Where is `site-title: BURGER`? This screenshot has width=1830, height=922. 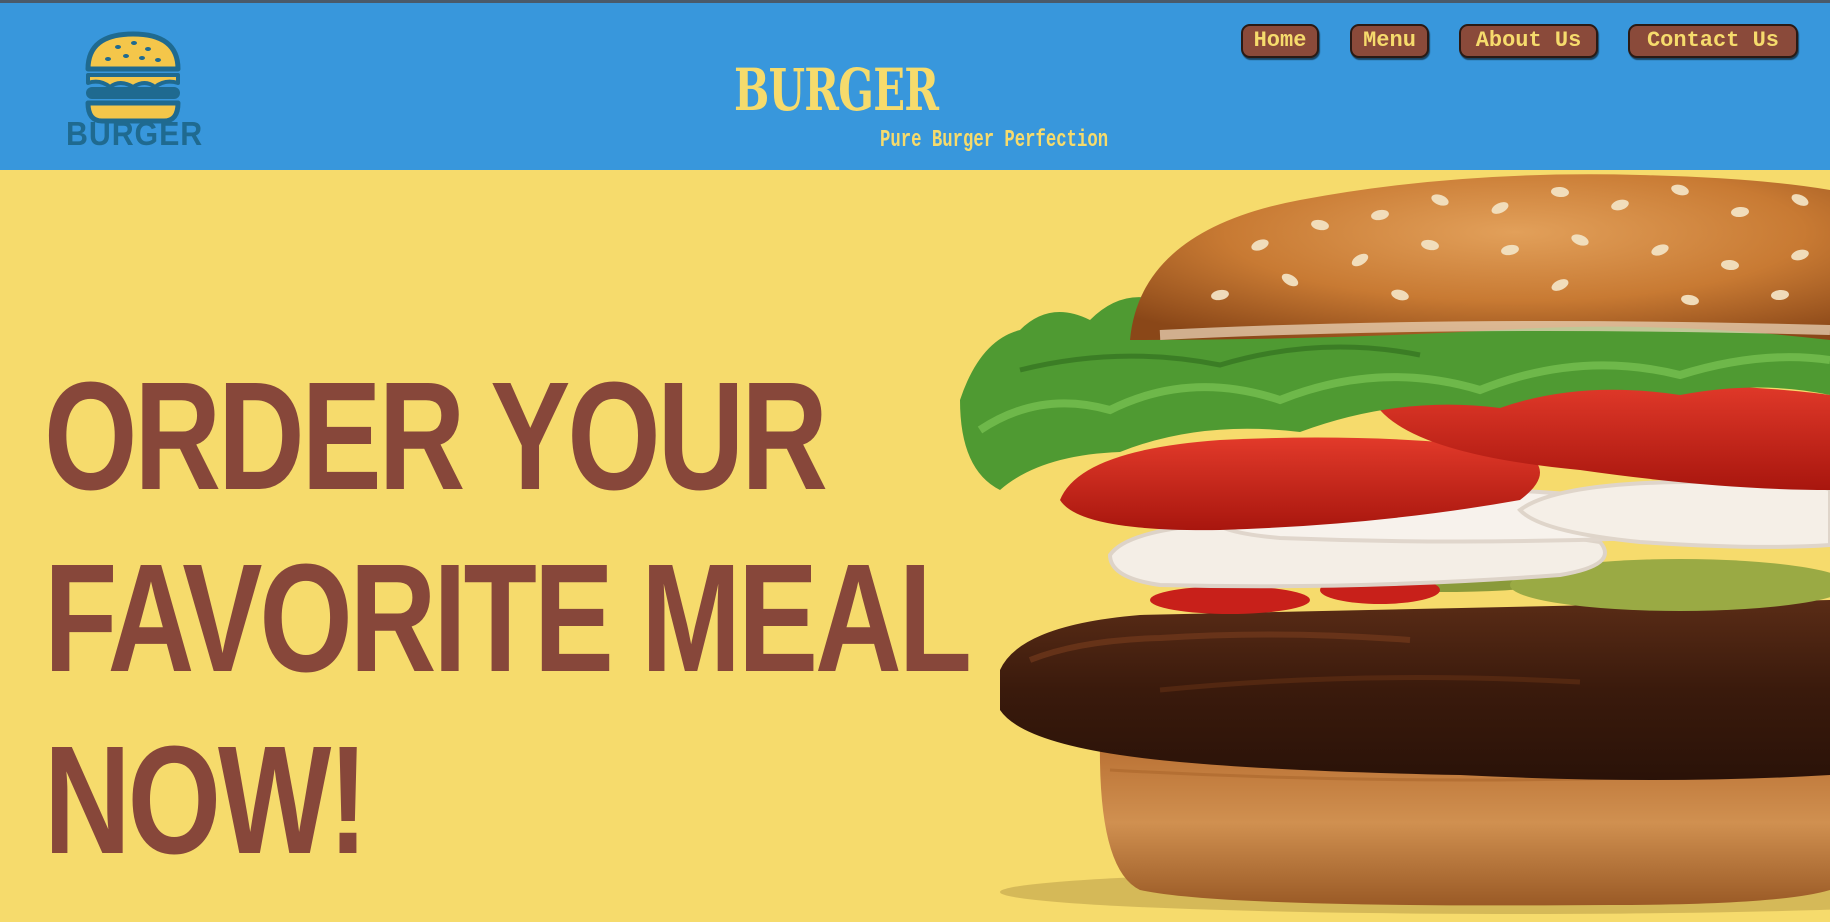 site-title: BURGER is located at coordinates (836, 90).